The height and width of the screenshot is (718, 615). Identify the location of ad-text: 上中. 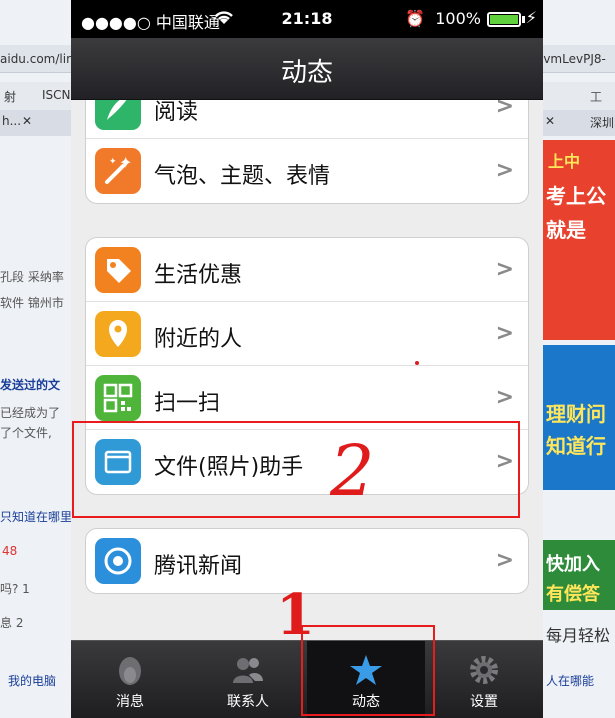
(564, 161).